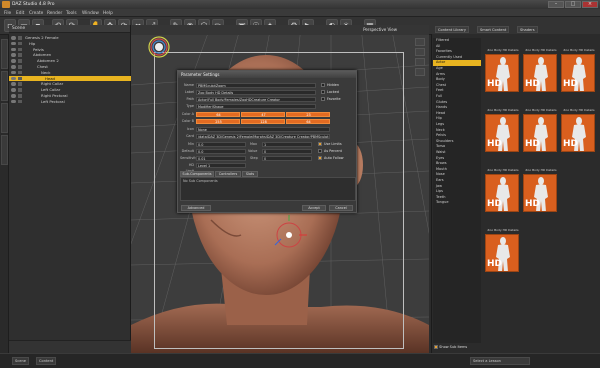  Describe the element at coordinates (218, 114) in the screenshot. I see `color-a-r: 64` at that location.